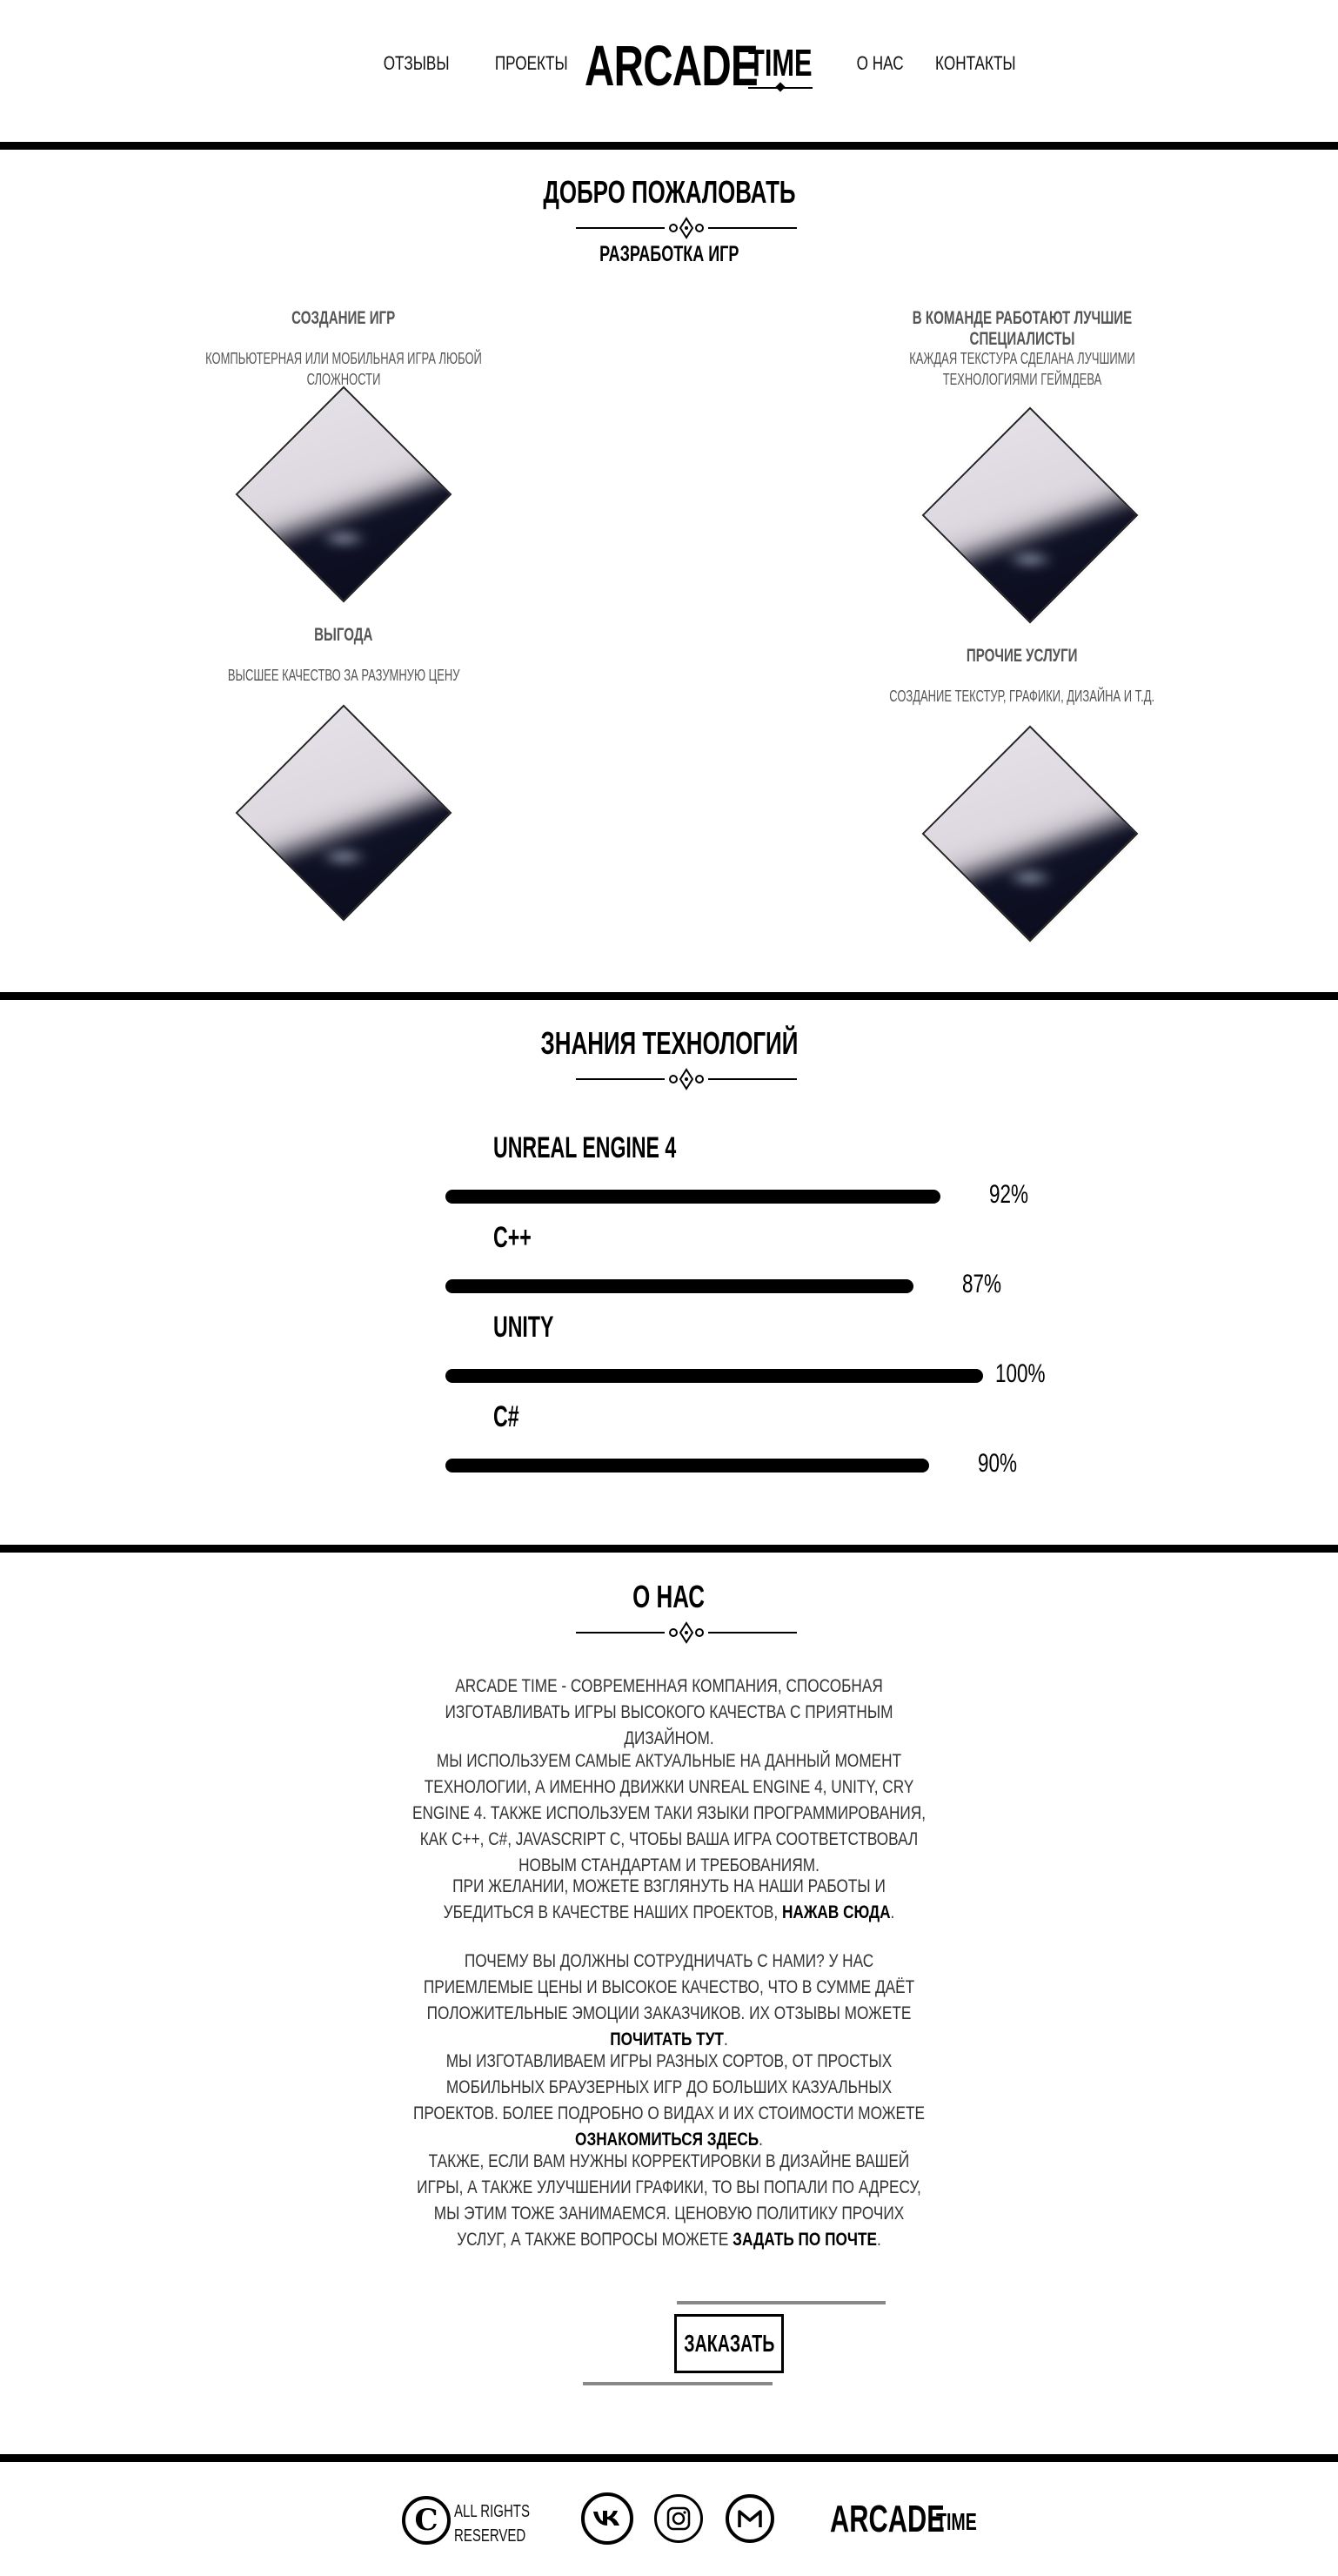  What do you see at coordinates (976, 63) in the screenshot?
I see `nav-link-contacts: КОНТАКТЫ` at bounding box center [976, 63].